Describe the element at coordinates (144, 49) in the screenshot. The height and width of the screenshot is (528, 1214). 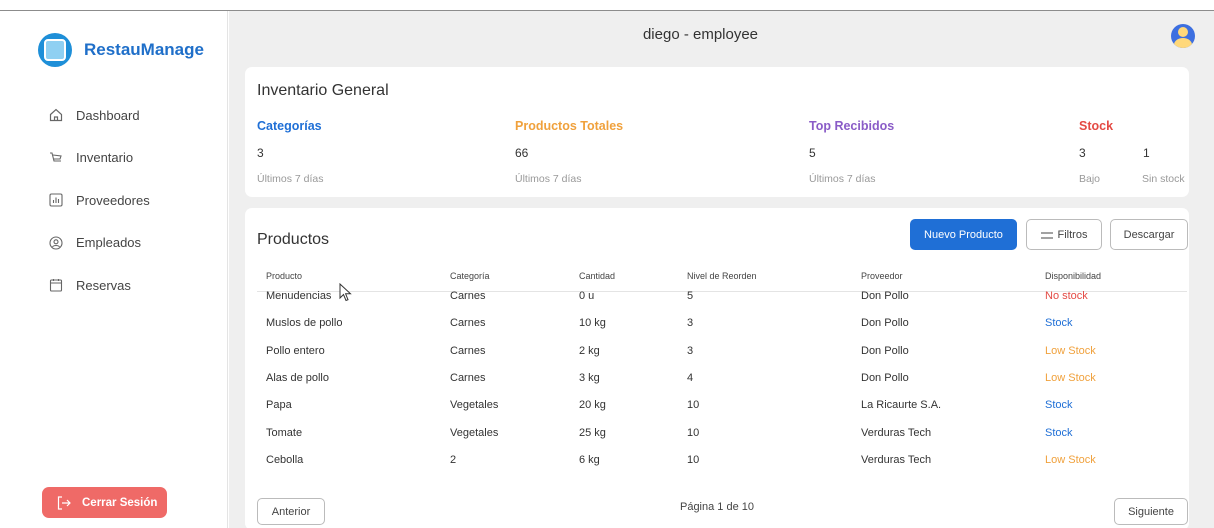
I see `brand-name: RestauManage` at that location.